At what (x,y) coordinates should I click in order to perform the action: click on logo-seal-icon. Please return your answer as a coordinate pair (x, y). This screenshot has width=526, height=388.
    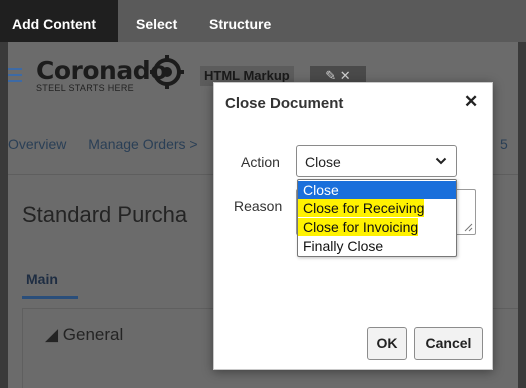
    Looking at the image, I should click on (167, 72).